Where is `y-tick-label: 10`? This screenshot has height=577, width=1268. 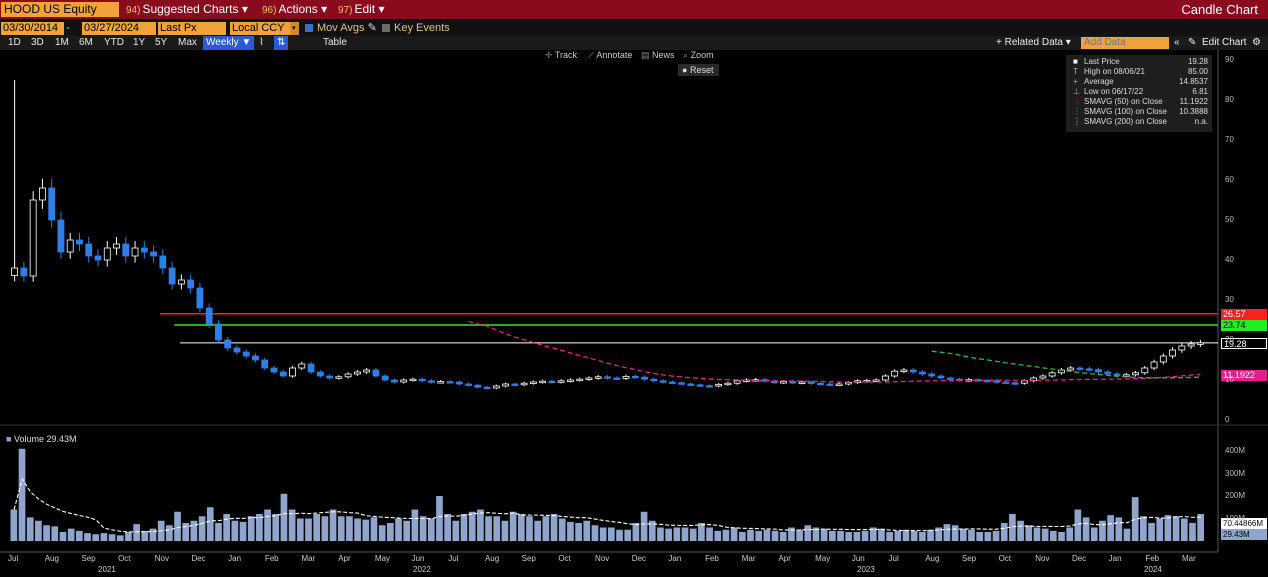
y-tick-label: 10 is located at coordinates (1229, 379).